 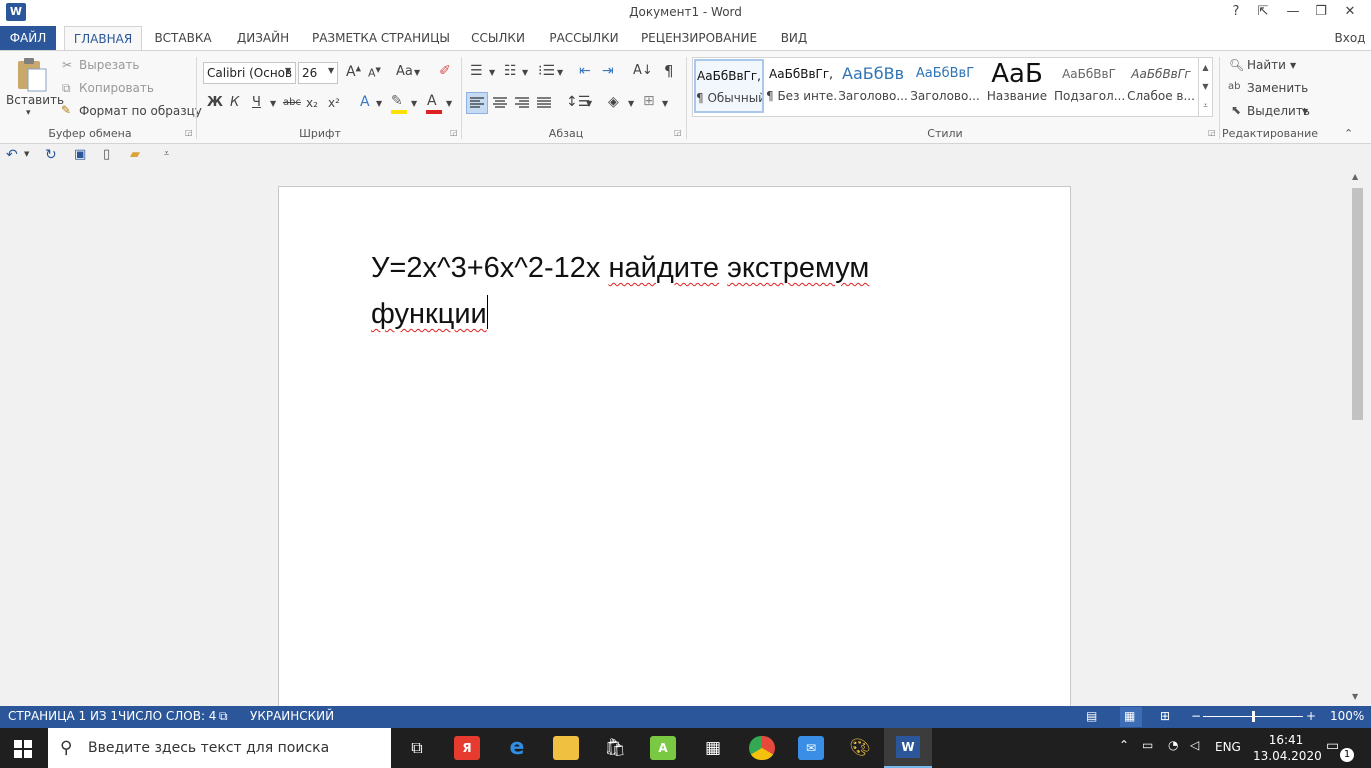 I want to click on print-layout-button: ▦, so click(x=1131, y=717).